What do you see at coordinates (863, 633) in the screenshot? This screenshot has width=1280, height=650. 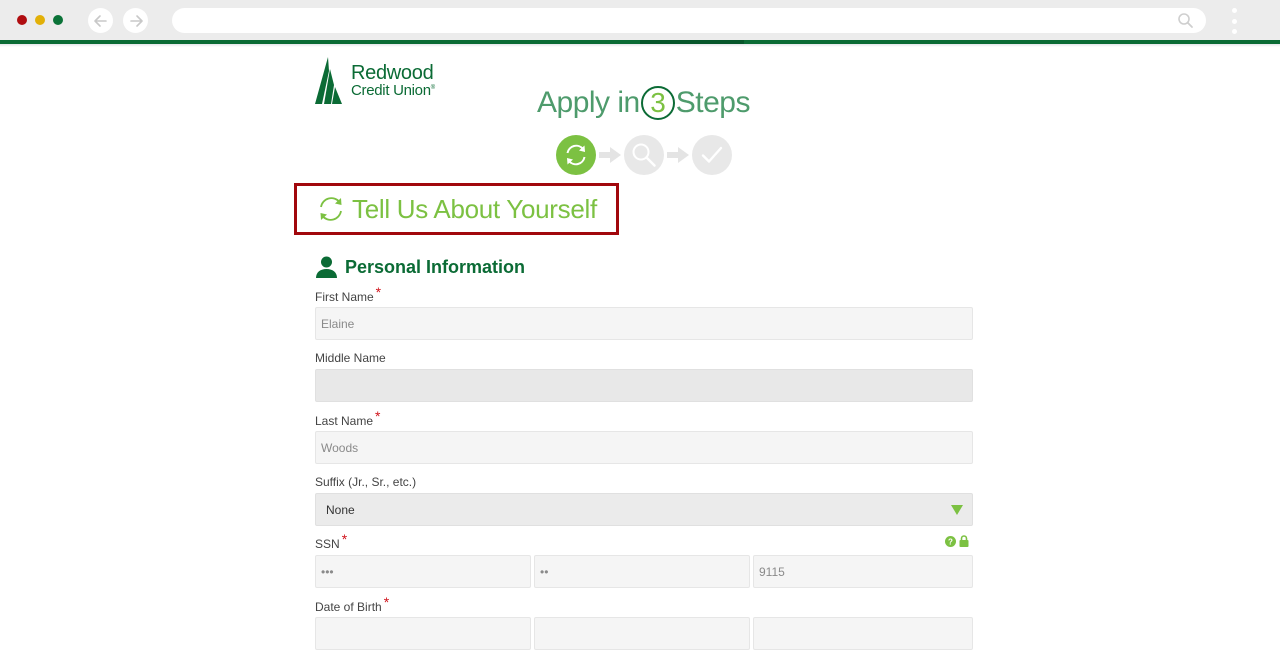 I see `dob-year-input` at bounding box center [863, 633].